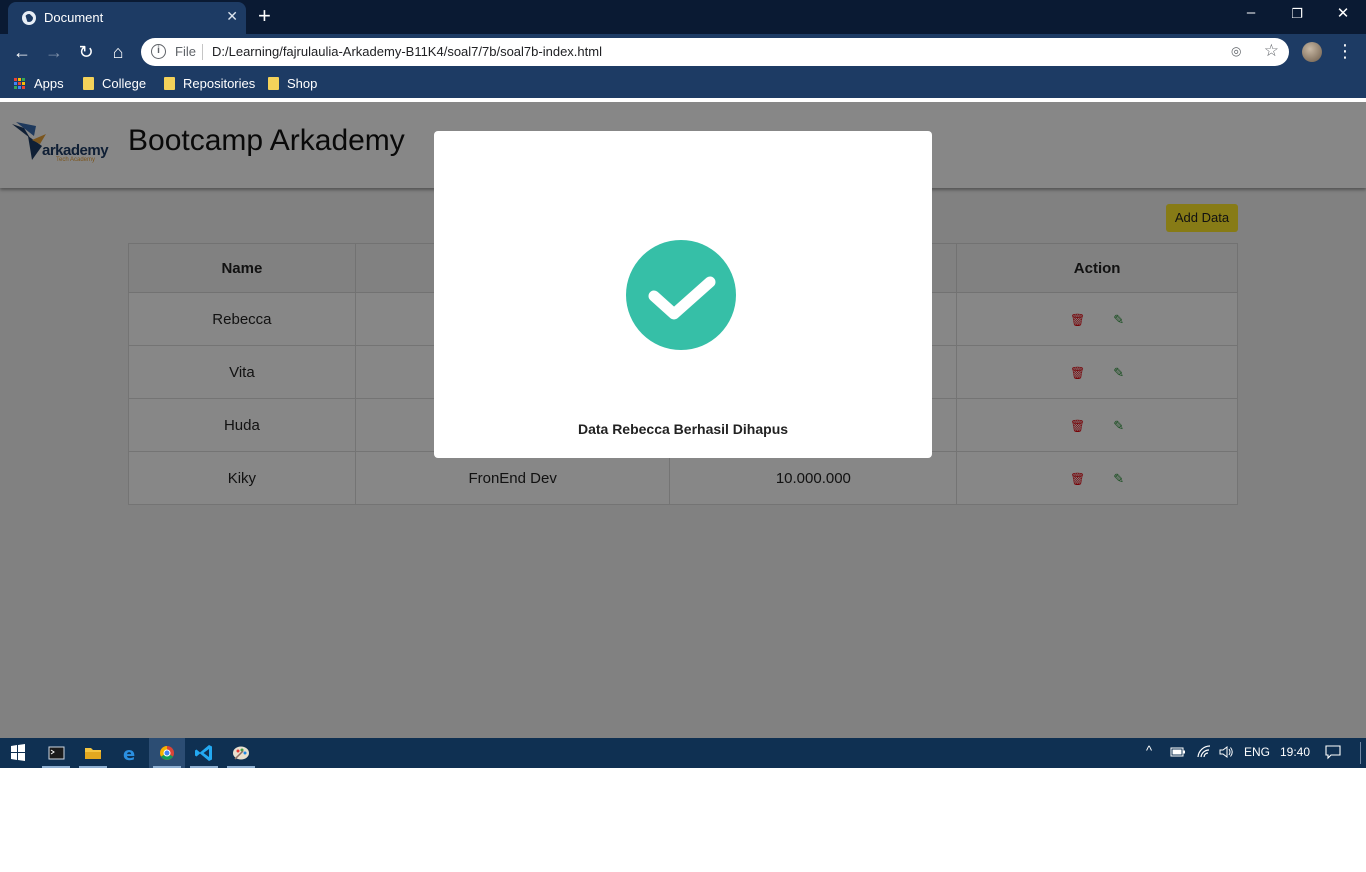  I want to click on vscode-taskbar-item, so click(204, 753).